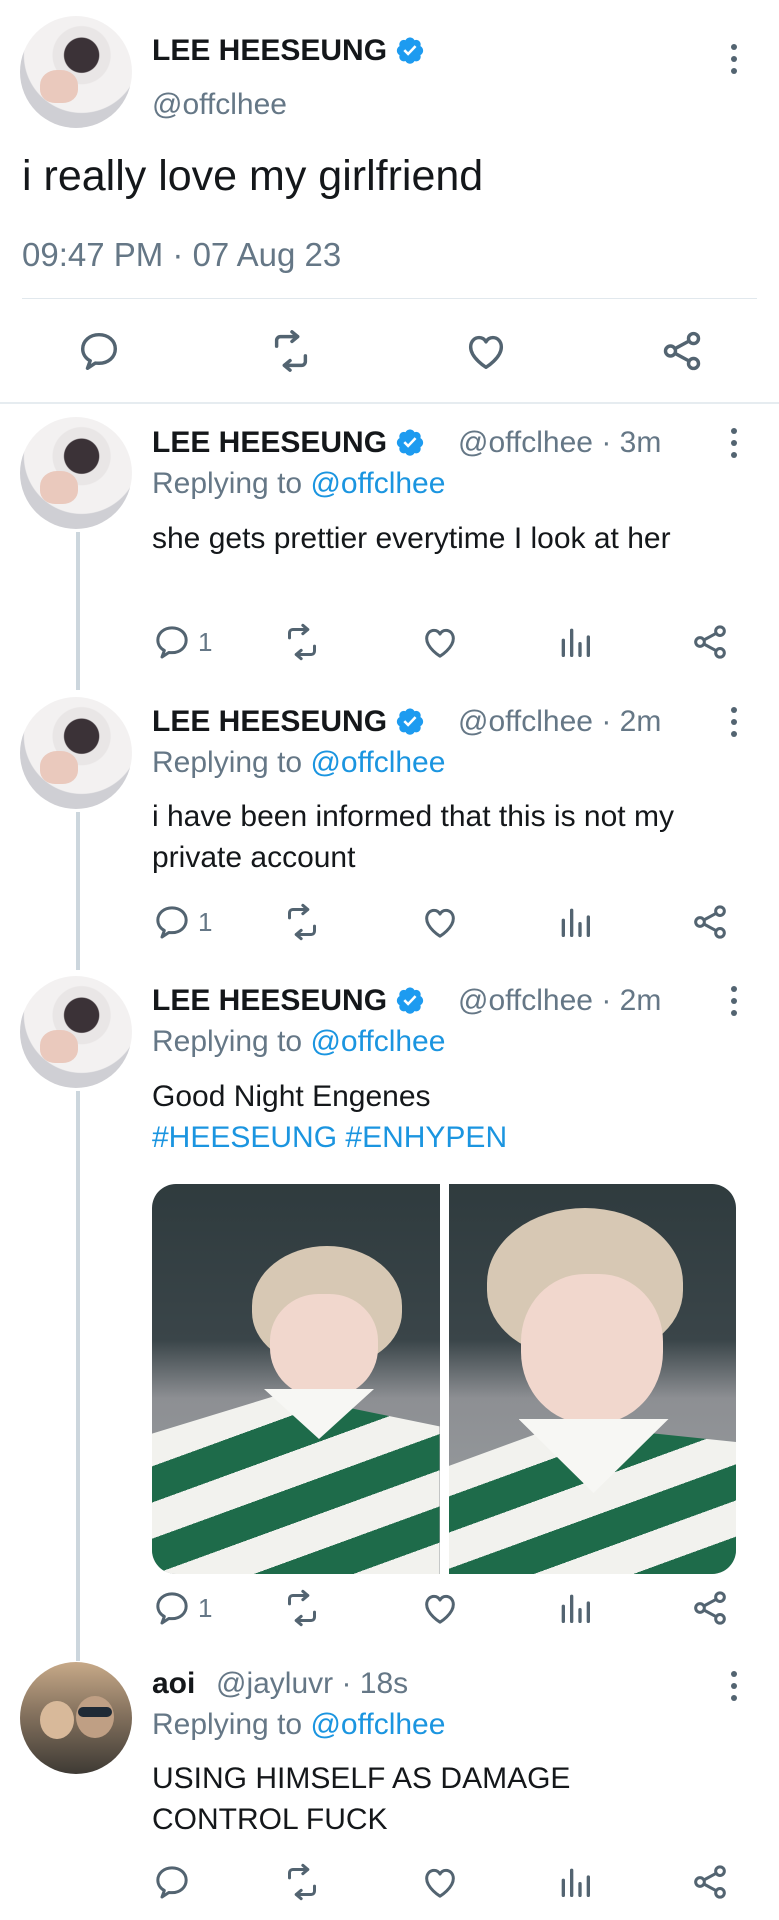  What do you see at coordinates (173, 1684) in the screenshot?
I see `author-name: aoi` at bounding box center [173, 1684].